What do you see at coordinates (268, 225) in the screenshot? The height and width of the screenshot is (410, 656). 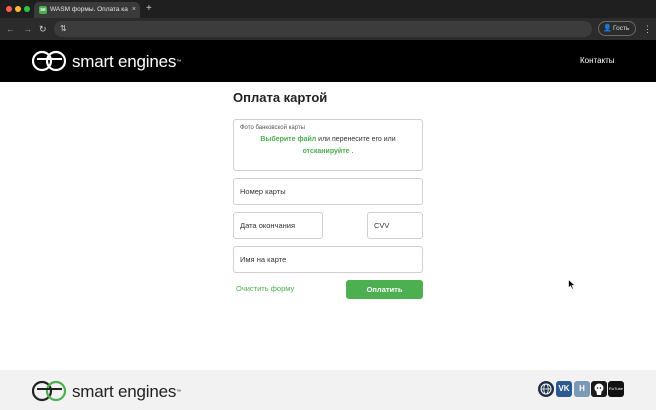 I see `expiry-placeholder: Дата окончания` at bounding box center [268, 225].